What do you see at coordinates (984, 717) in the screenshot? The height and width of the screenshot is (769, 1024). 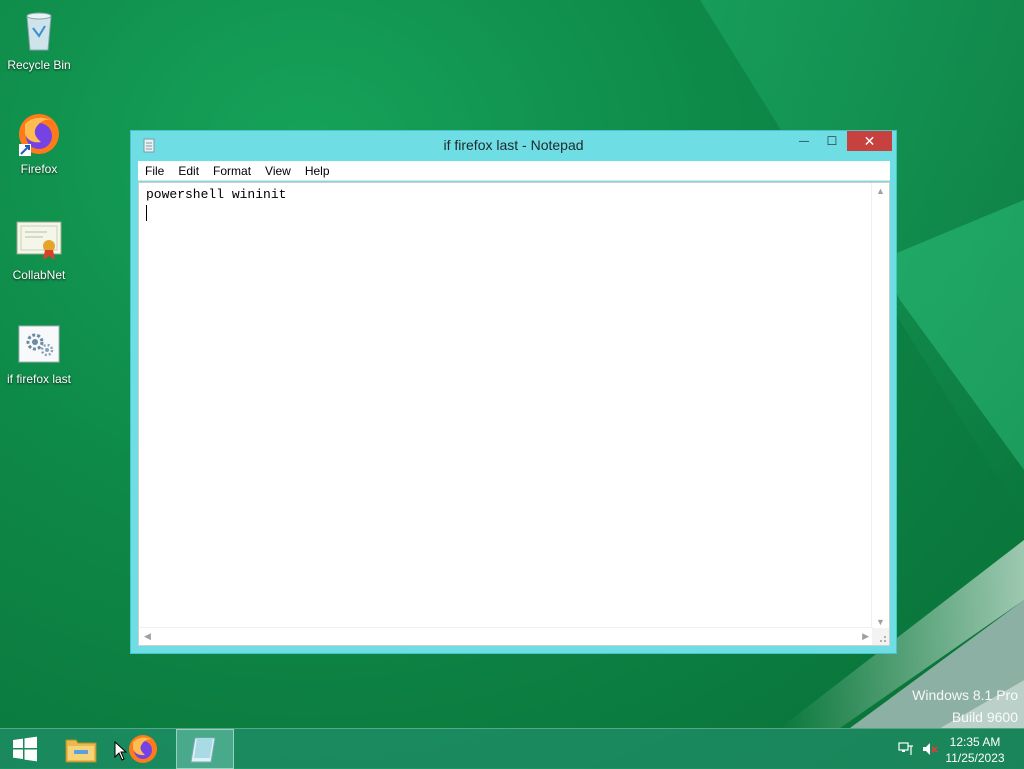 I see `watermark-build: Build 9600` at bounding box center [984, 717].